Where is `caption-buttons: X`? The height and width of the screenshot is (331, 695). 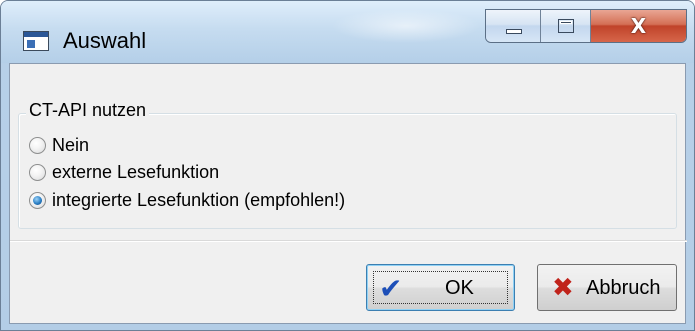
caption-buttons: X is located at coordinates (586, 26).